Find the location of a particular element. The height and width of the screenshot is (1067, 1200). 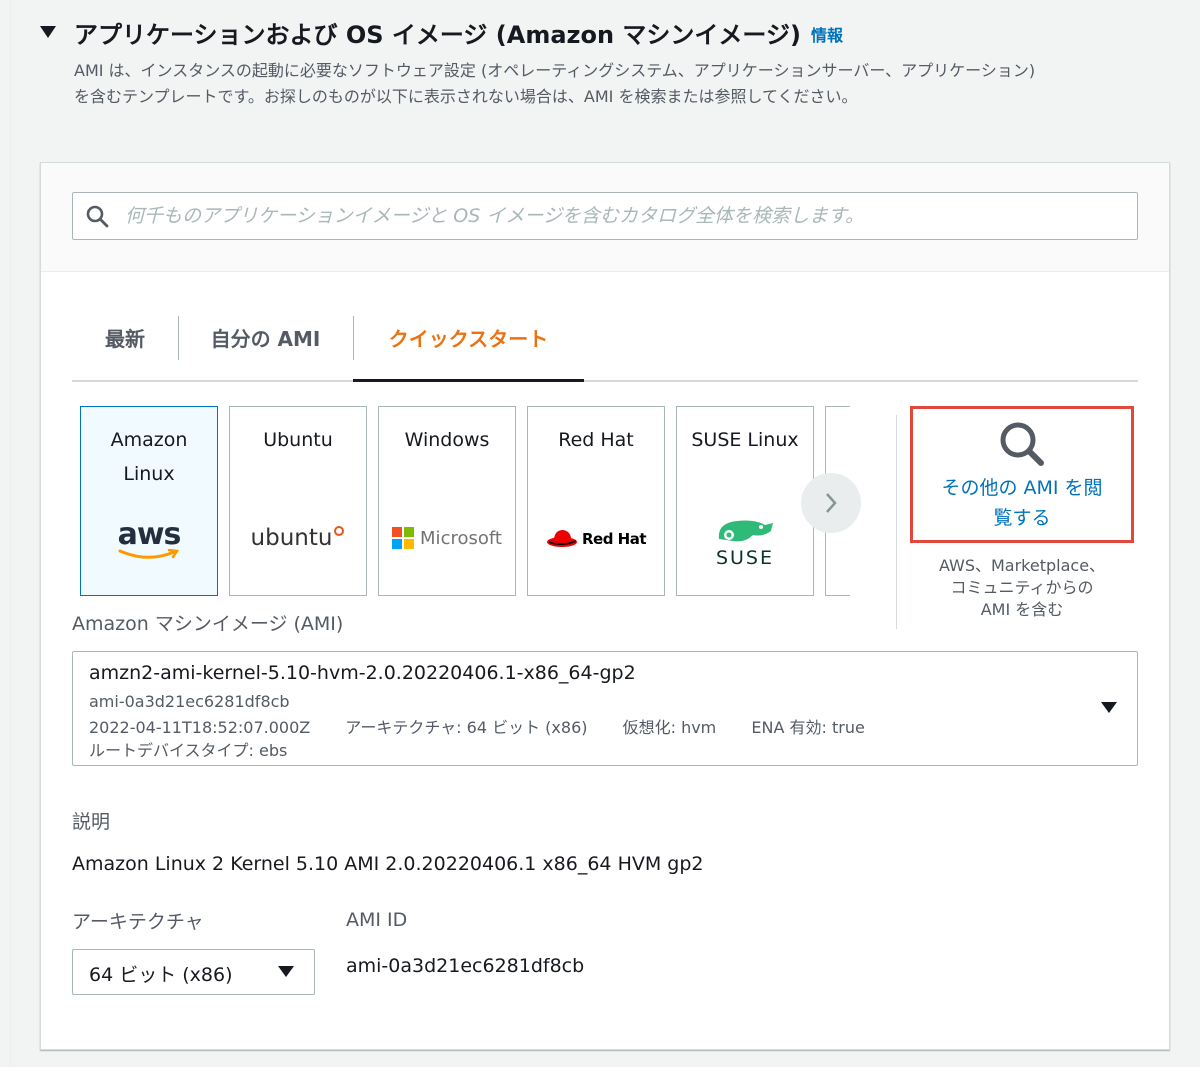

ami-select-label: Amazon マシンイメージ (AMI) is located at coordinates (208, 624).